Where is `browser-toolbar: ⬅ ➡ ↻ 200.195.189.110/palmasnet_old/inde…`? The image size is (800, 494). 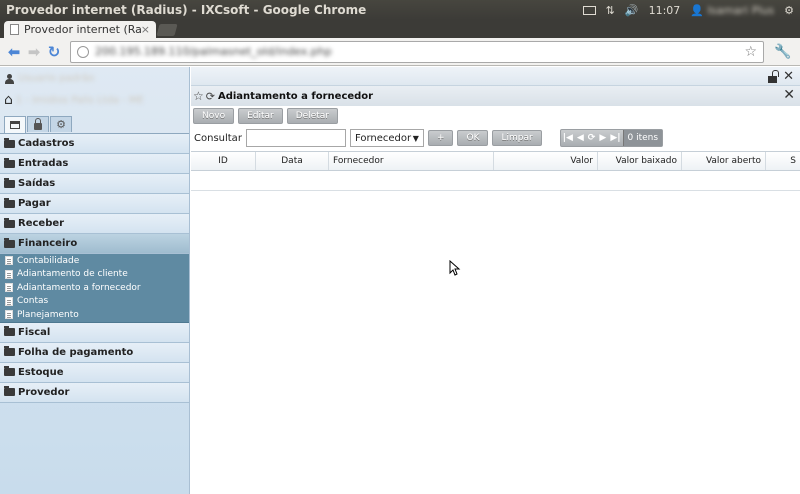
browser-toolbar: ⬅ ➡ ↻ 200.195.189.110/palmasnet_old/inde… is located at coordinates (400, 52).